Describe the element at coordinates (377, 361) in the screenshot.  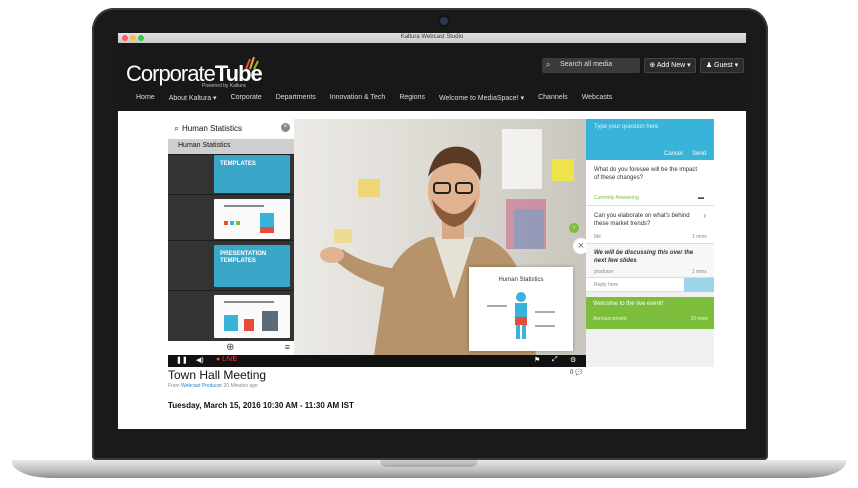
I see `player-controls: ❚❚ ◀) ● LIVE ⚑ ⤢ ⚙` at that location.